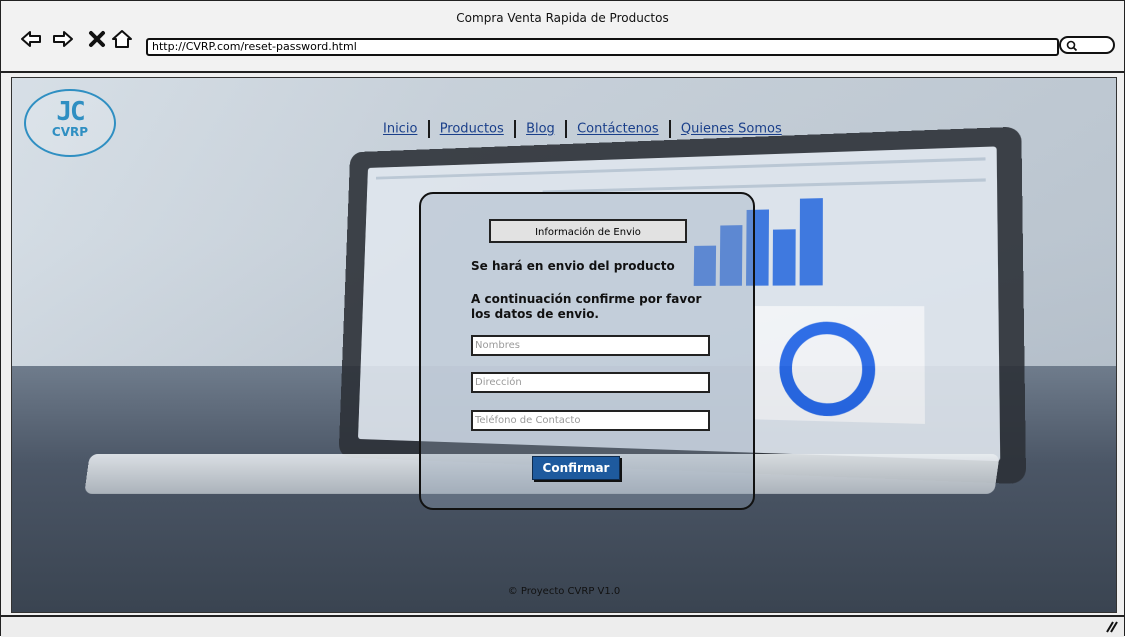 Image resolution: width=1127 pixels, height=638 pixels. I want to click on telefono-field: Teléfono de Contacto, so click(590, 420).